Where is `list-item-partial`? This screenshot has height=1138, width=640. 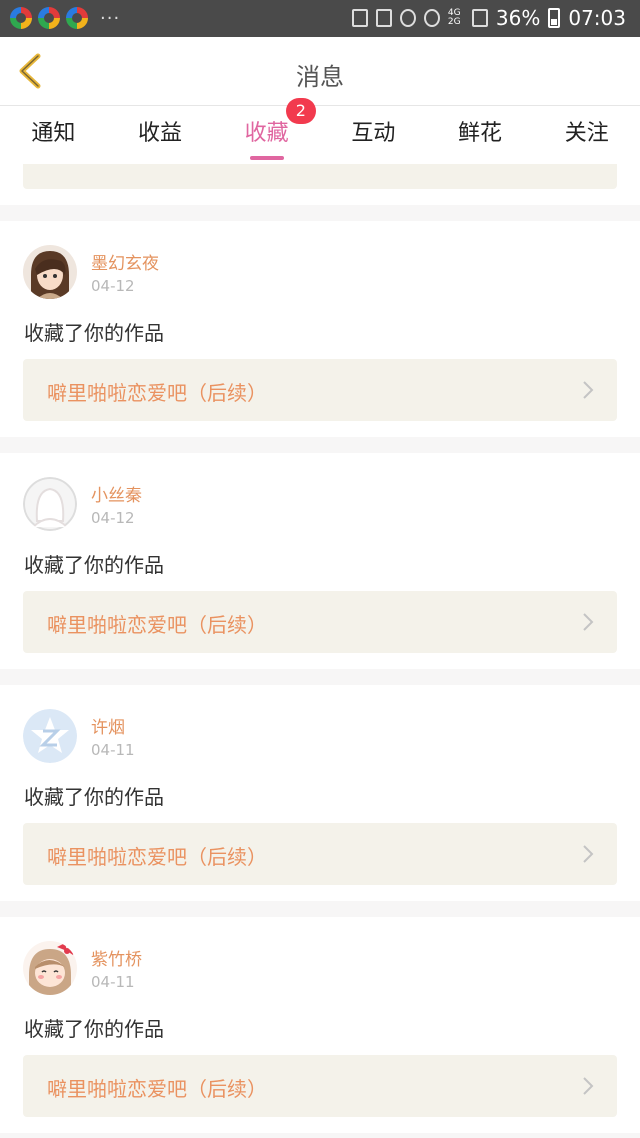
list-item-partial is located at coordinates (320, 184).